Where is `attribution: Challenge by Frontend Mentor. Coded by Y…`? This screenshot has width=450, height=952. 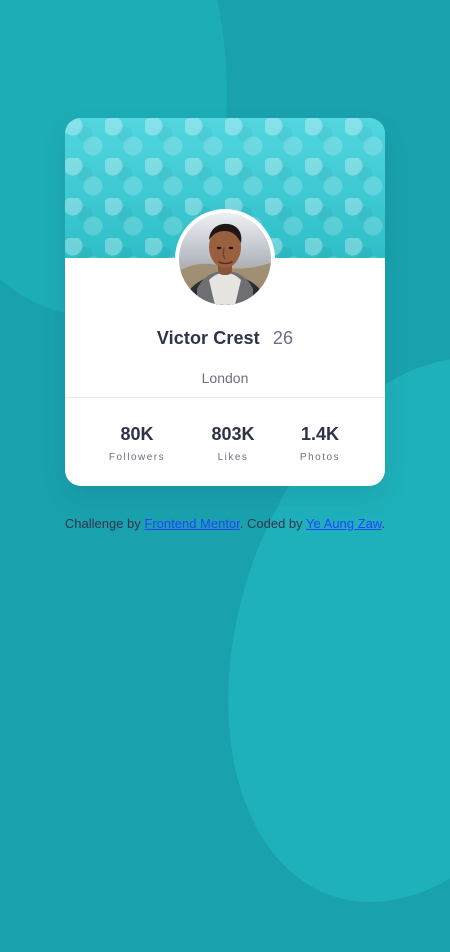
attribution: Challenge by Frontend Mentor. Coded by Y… is located at coordinates (225, 524).